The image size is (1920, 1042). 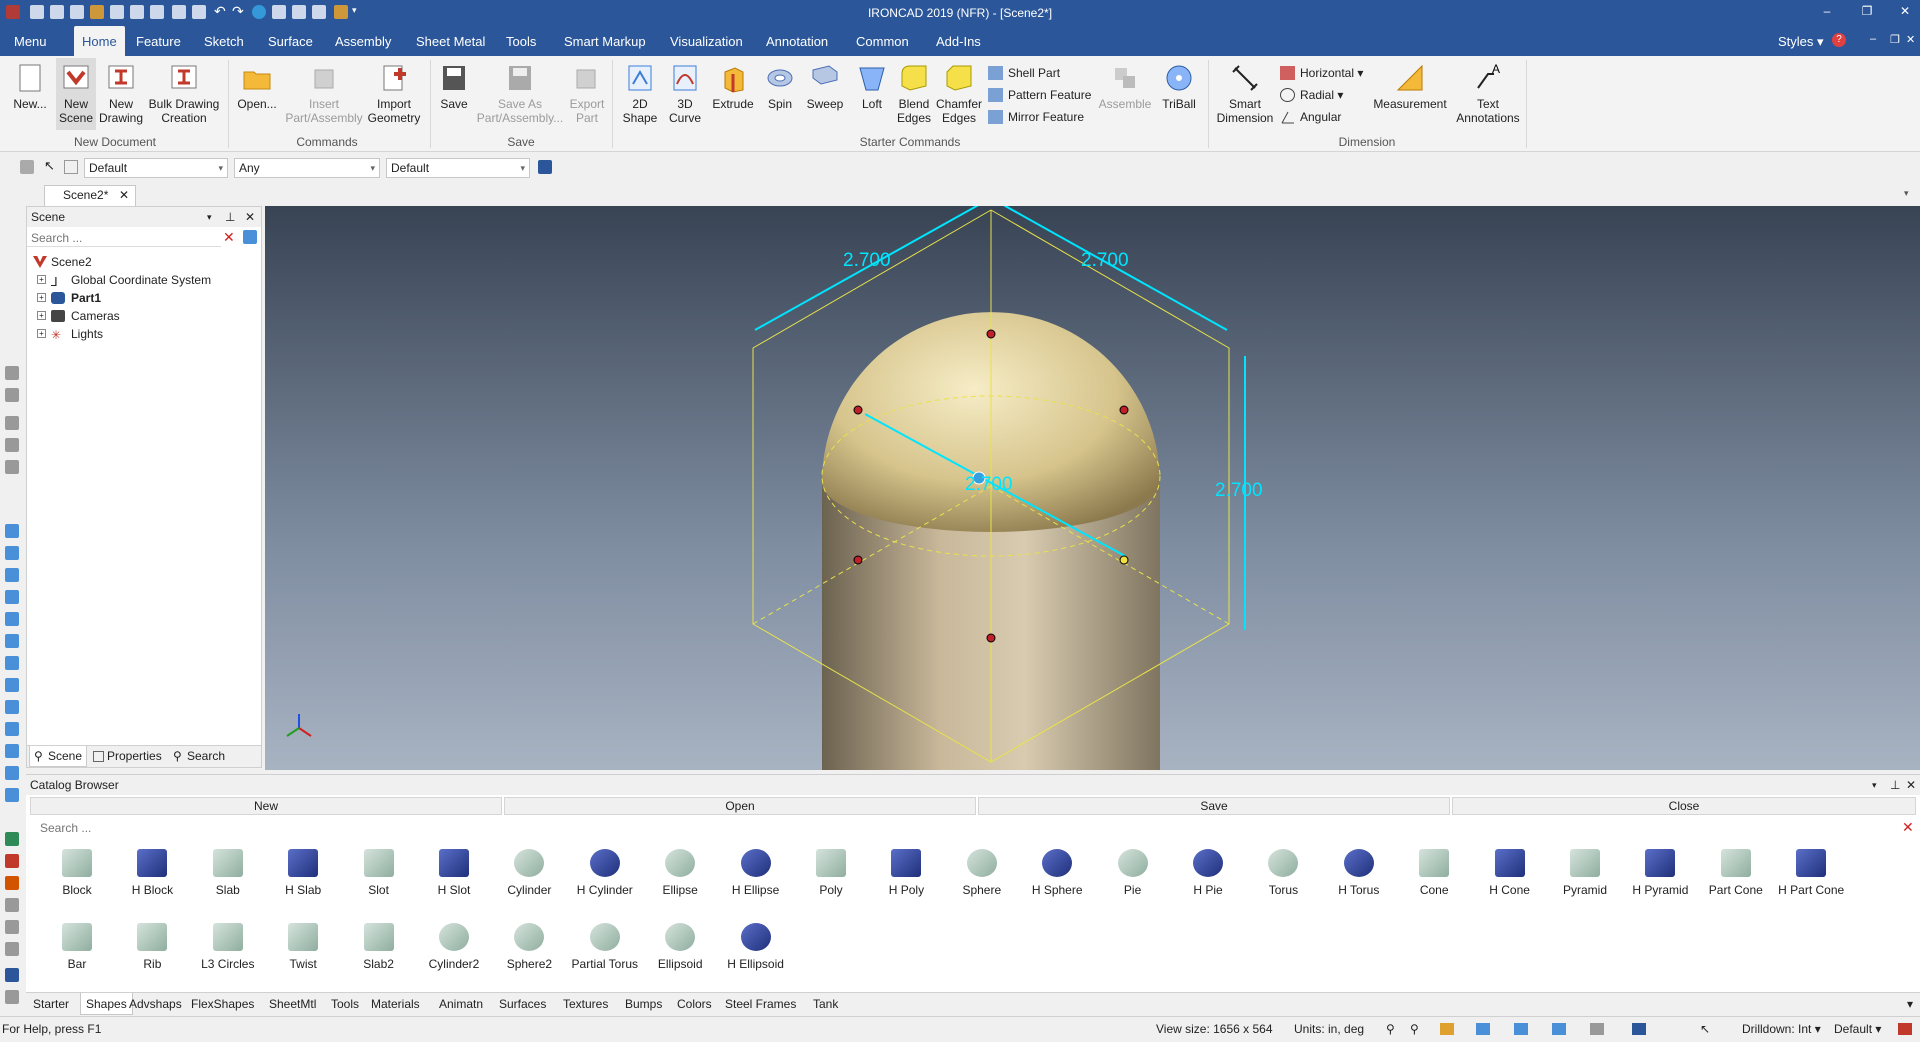 What do you see at coordinates (125, 756) in the screenshot?
I see `properties-tab: Properties` at bounding box center [125, 756].